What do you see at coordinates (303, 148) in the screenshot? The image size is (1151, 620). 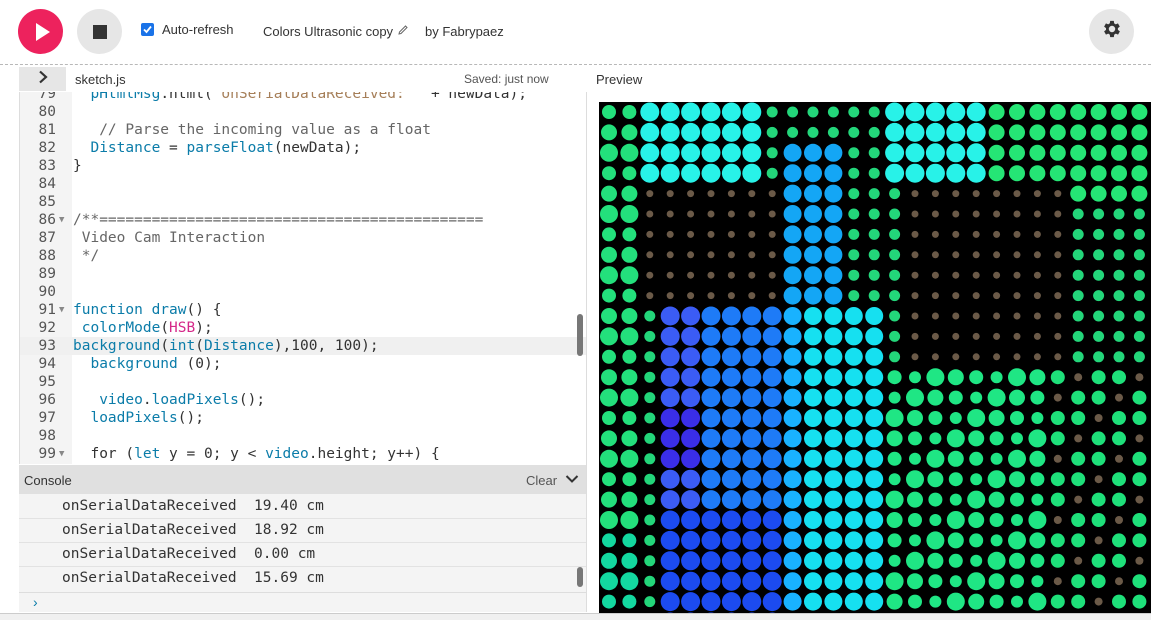 I see `code-line: 82 Distance = parseFloat(newData);` at bounding box center [303, 148].